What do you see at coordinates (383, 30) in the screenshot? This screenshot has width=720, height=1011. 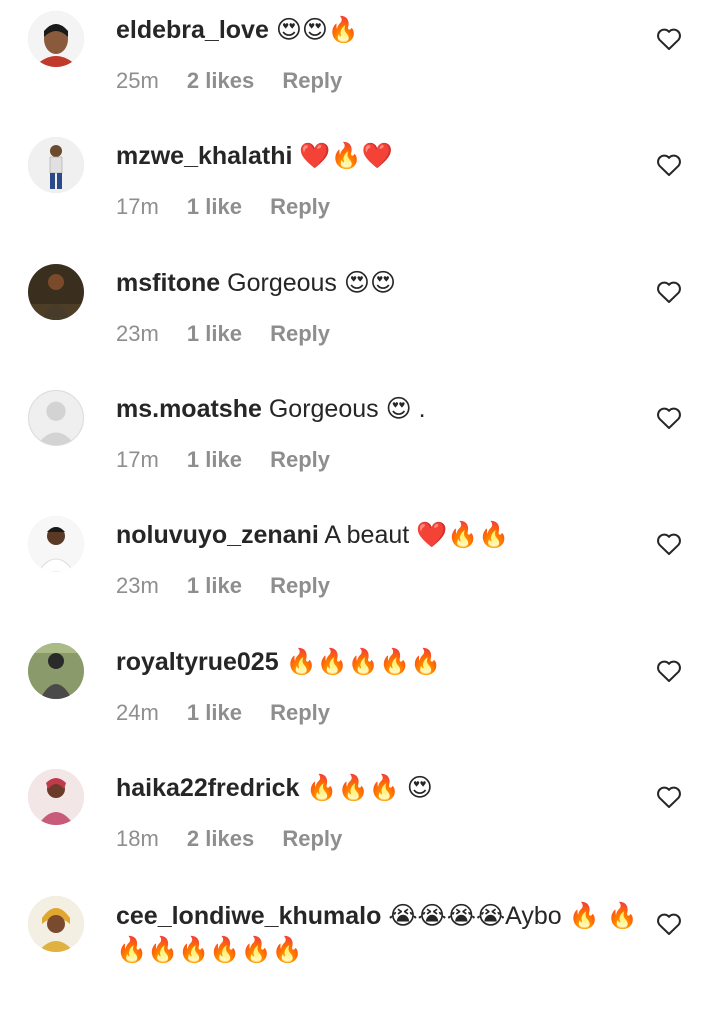 I see `comment-text-line: eldebra_love 😍😍🔥` at bounding box center [383, 30].